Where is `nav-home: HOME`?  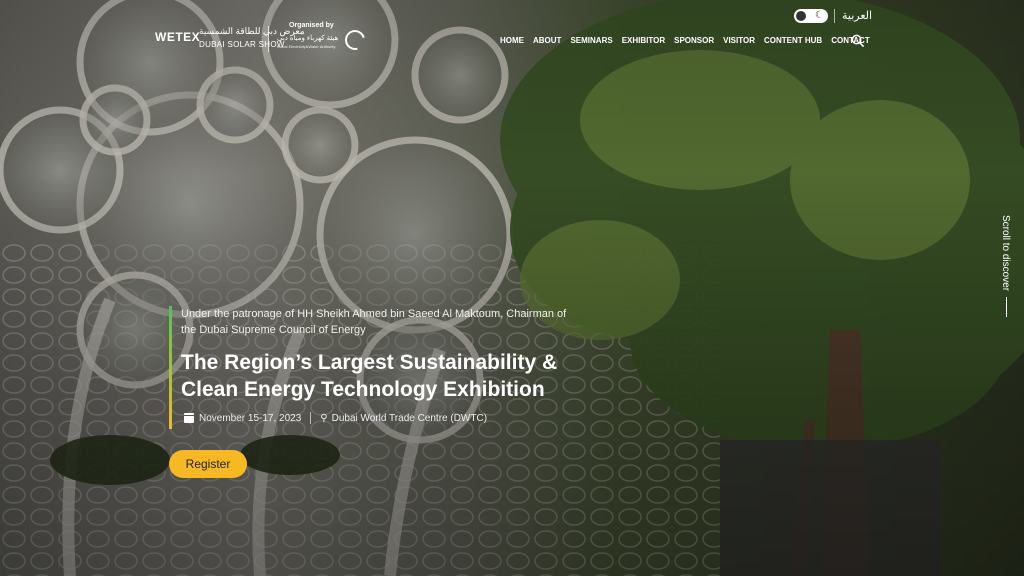
nav-home: HOME is located at coordinates (512, 40).